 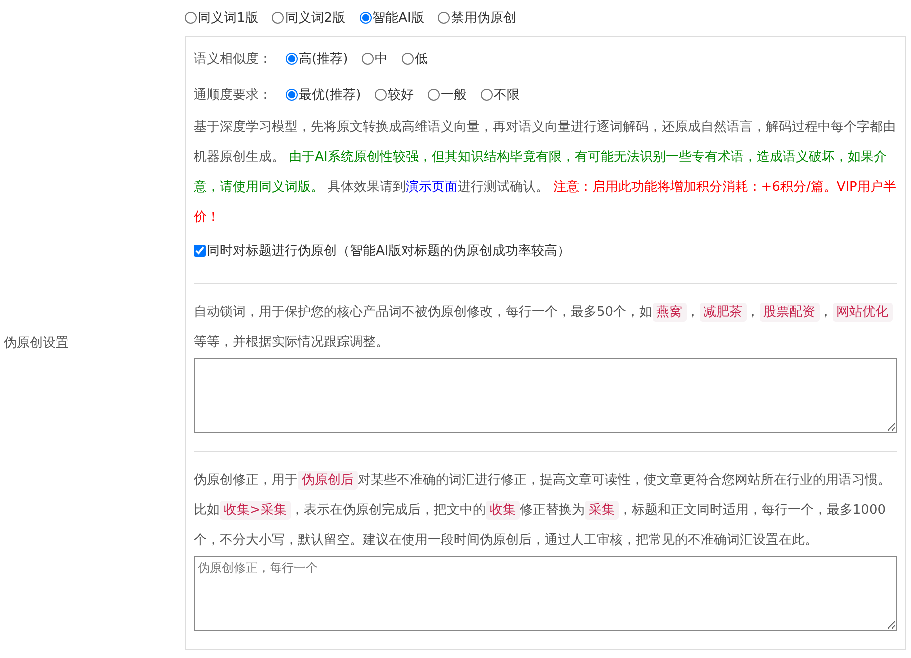 I want to click on radio-option: 一般, so click(x=448, y=95).